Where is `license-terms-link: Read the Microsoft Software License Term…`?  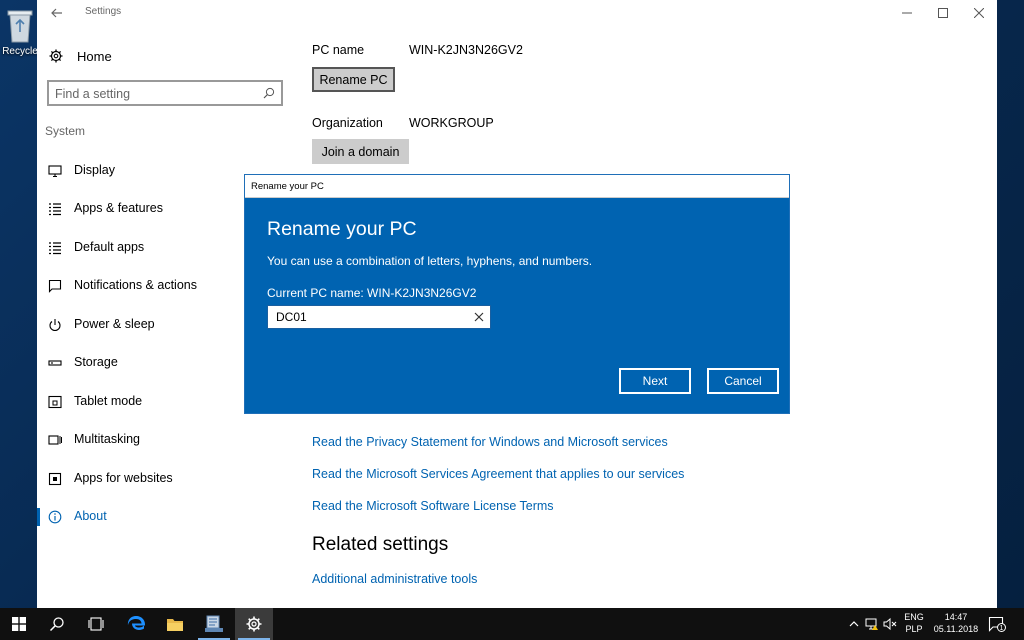
license-terms-link: Read the Microsoft Software License Term… is located at coordinates (433, 506).